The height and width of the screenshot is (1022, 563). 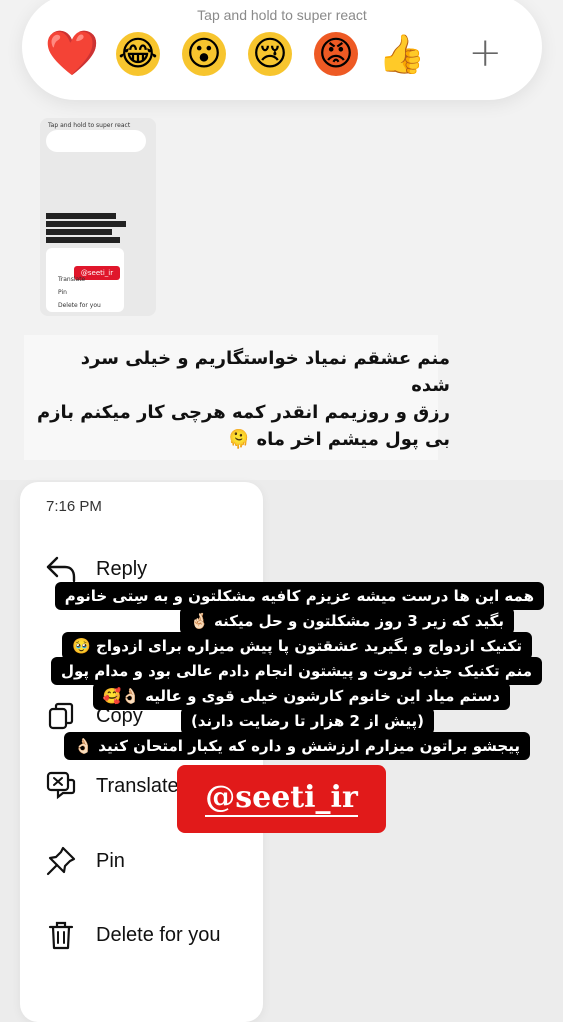 I want to click on caption-line: (پیش از 2 هزار تا رضایت دارند), so click(x=307, y=721).